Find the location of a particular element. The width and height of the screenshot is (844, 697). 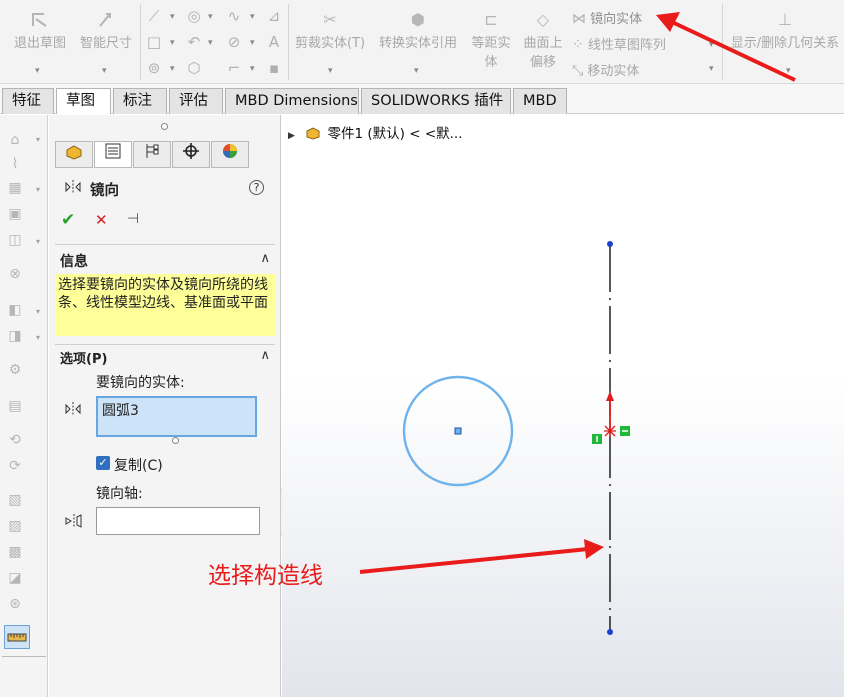

paperclip-icon: ⌇ is located at coordinates (15, 164).